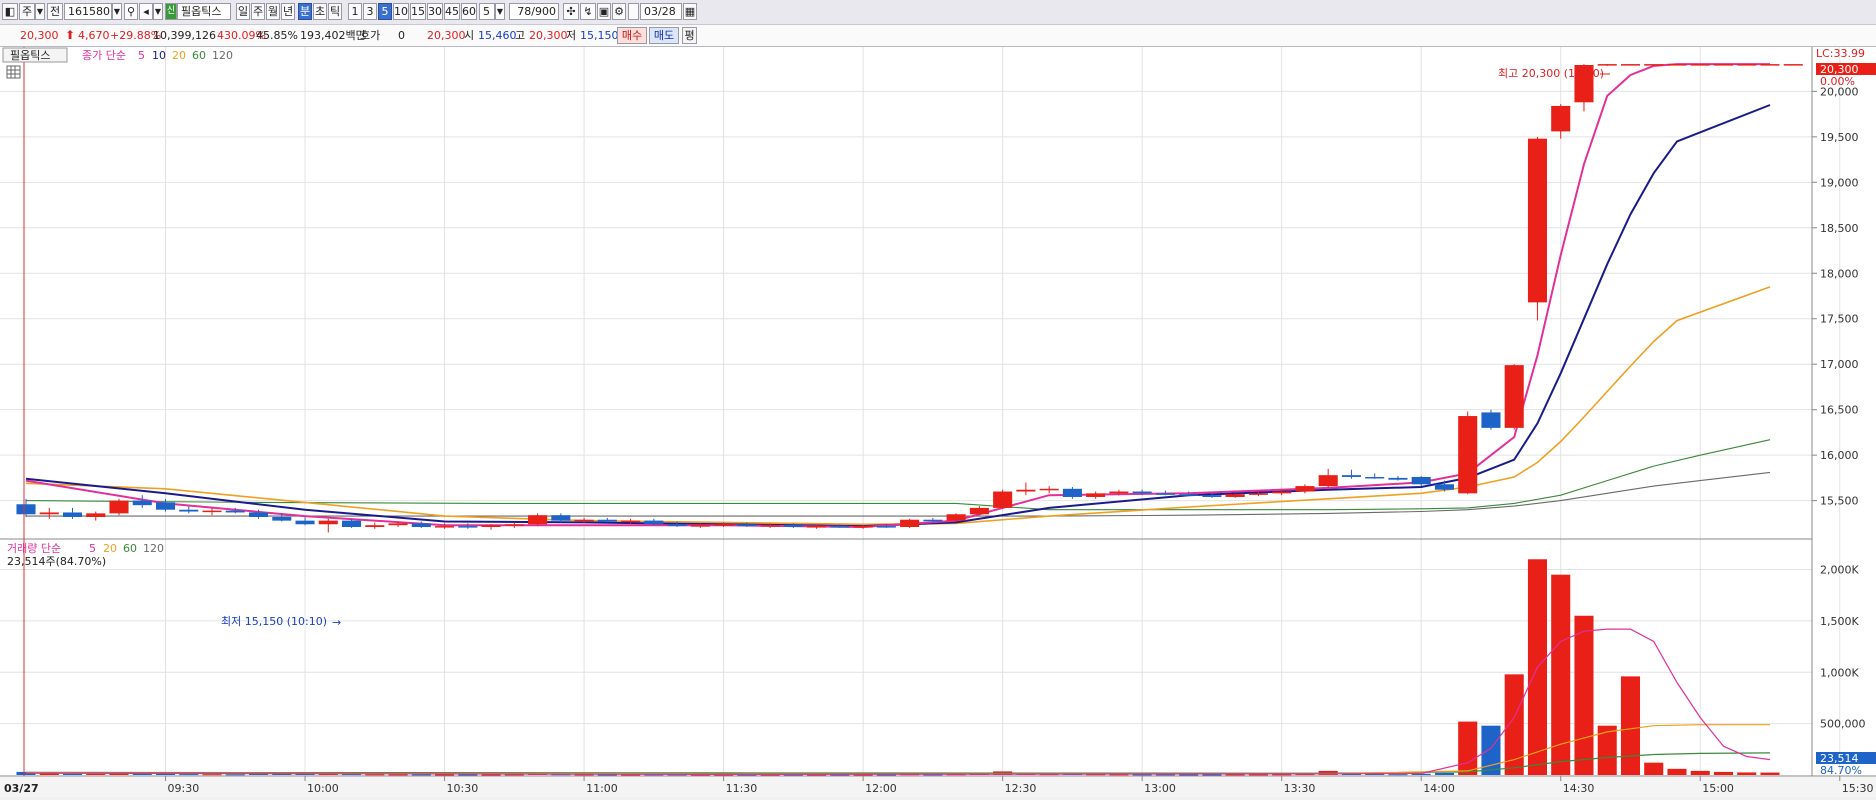 The width and height of the screenshot is (1876, 800). What do you see at coordinates (1300, 788) in the screenshot?
I see `time-tick-label: 13:30` at bounding box center [1300, 788].